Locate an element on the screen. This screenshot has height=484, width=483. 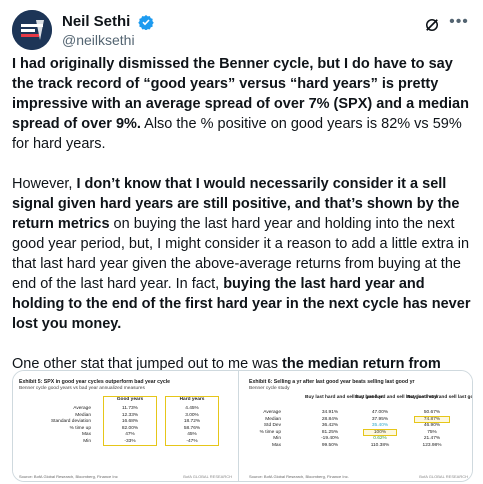
row-label: Std Dev is located at coordinates (272, 426).